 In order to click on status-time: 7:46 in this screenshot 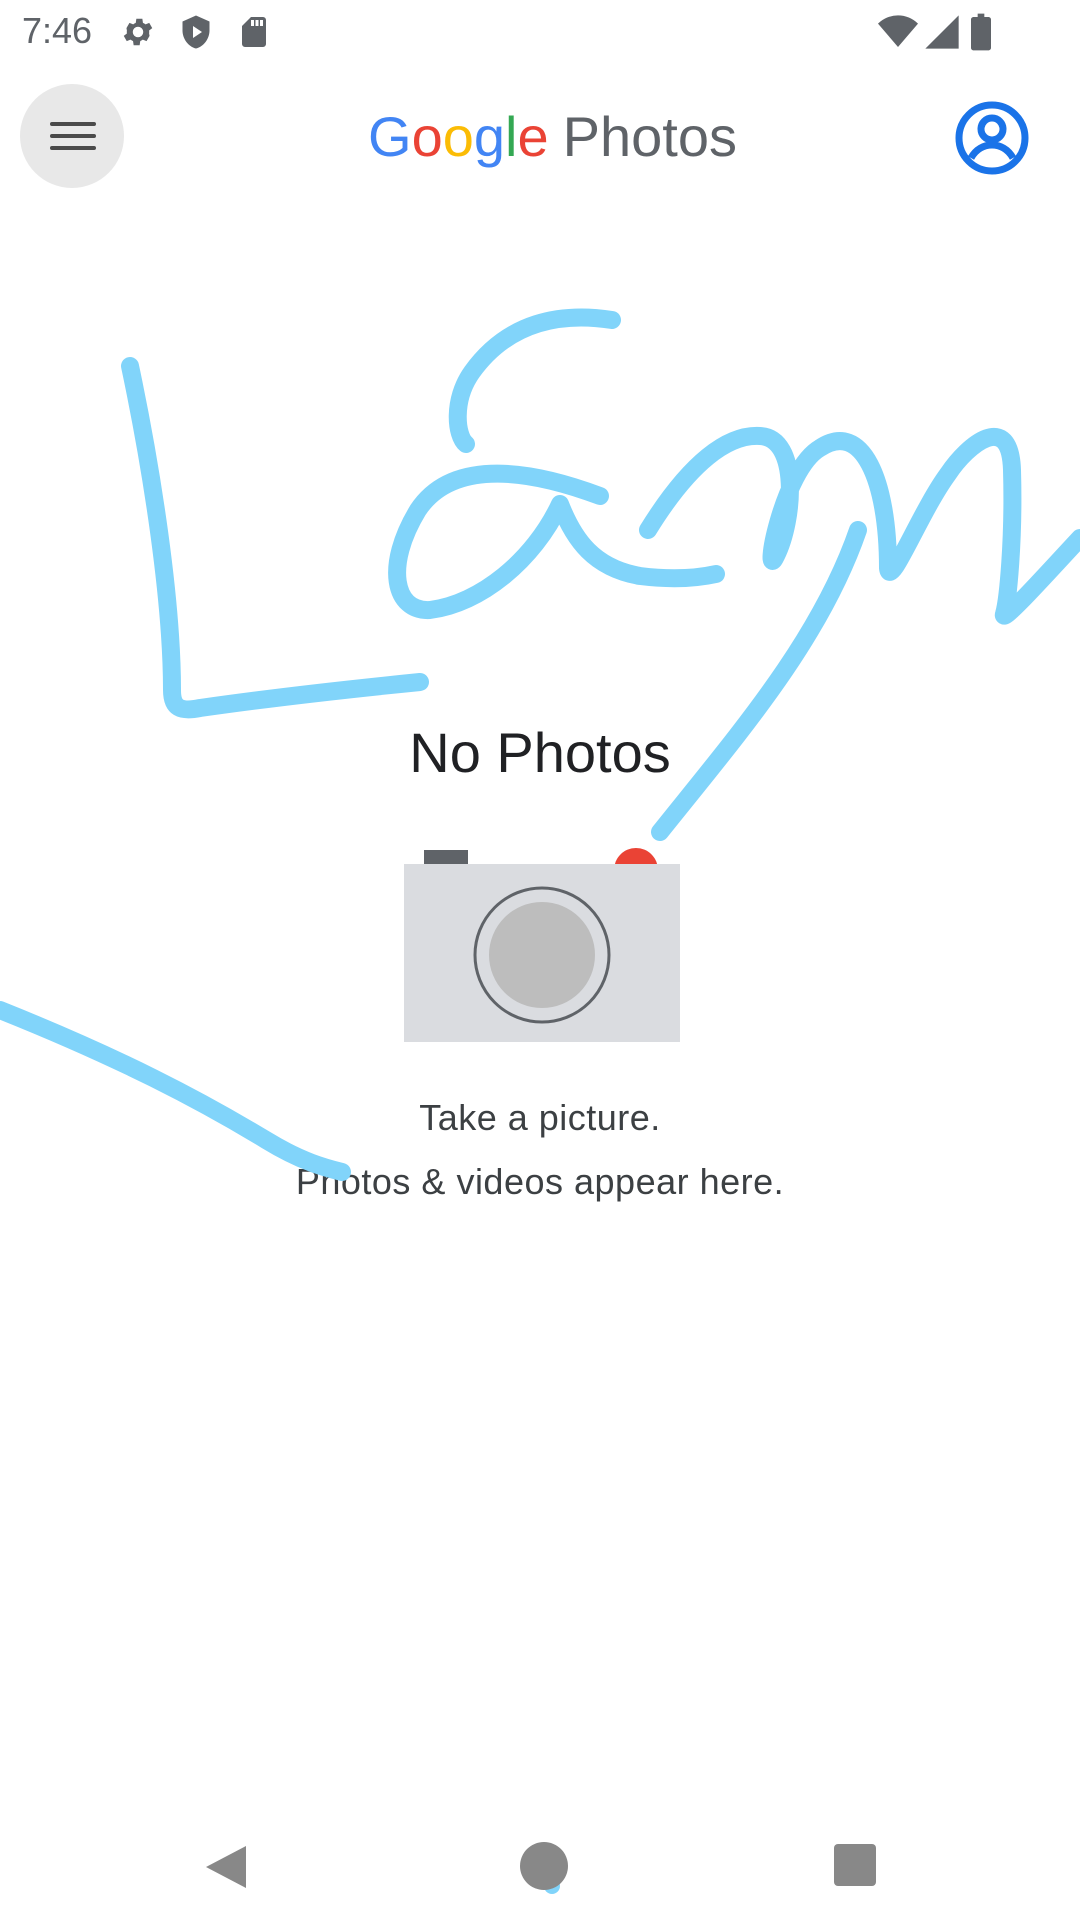, I will do `click(57, 30)`.